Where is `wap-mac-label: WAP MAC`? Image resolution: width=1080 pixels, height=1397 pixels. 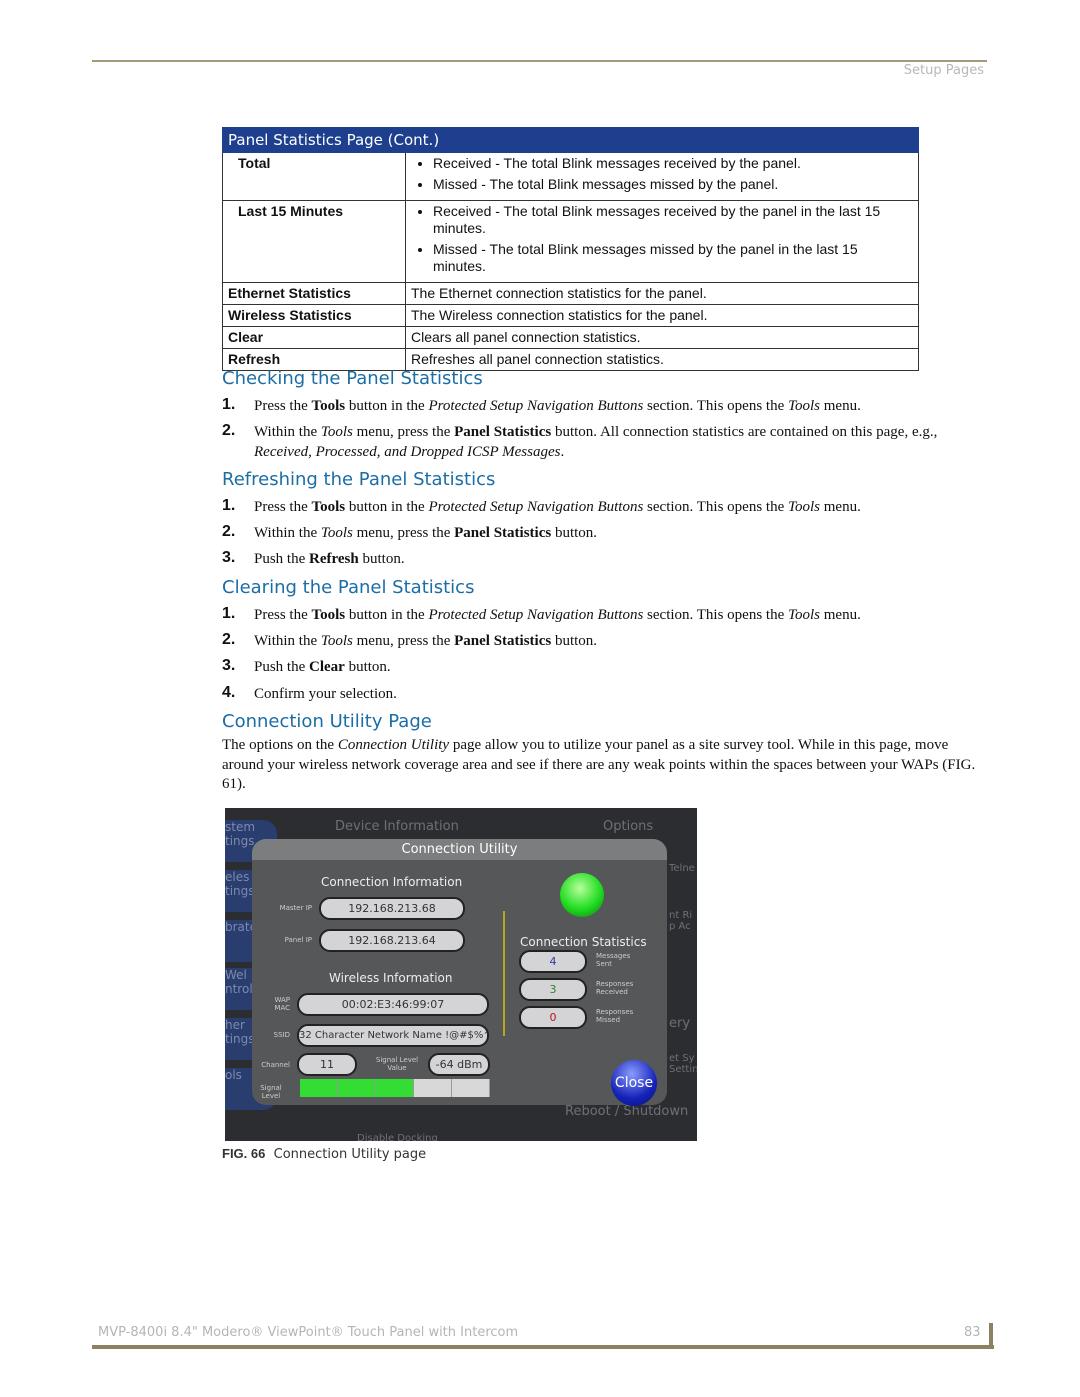
wap-mac-label: WAP MAC is located at coordinates (282, 1004).